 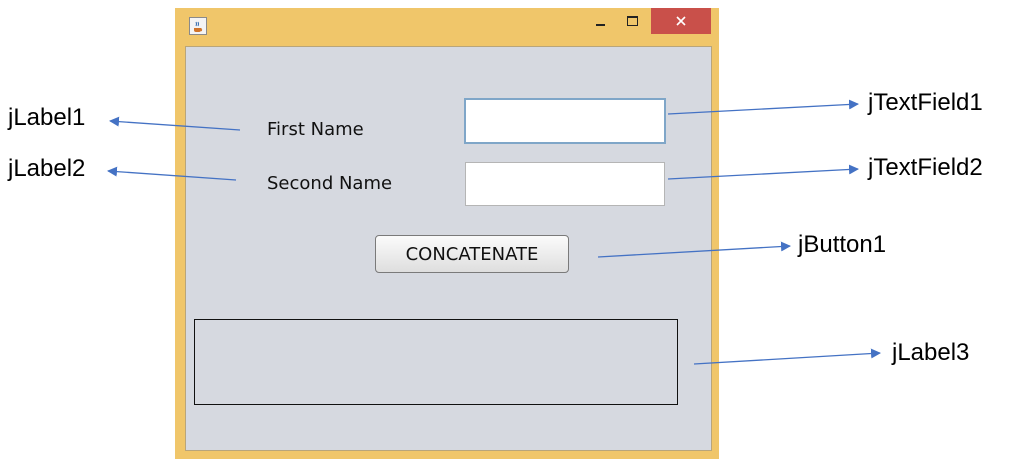 I want to click on result-label, so click(x=436, y=362).